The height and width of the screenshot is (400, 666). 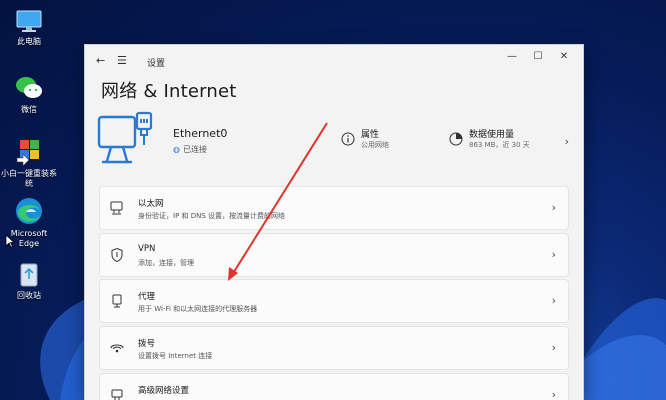 What do you see at coordinates (29, 87) in the screenshot?
I see `wechat-icon` at bounding box center [29, 87].